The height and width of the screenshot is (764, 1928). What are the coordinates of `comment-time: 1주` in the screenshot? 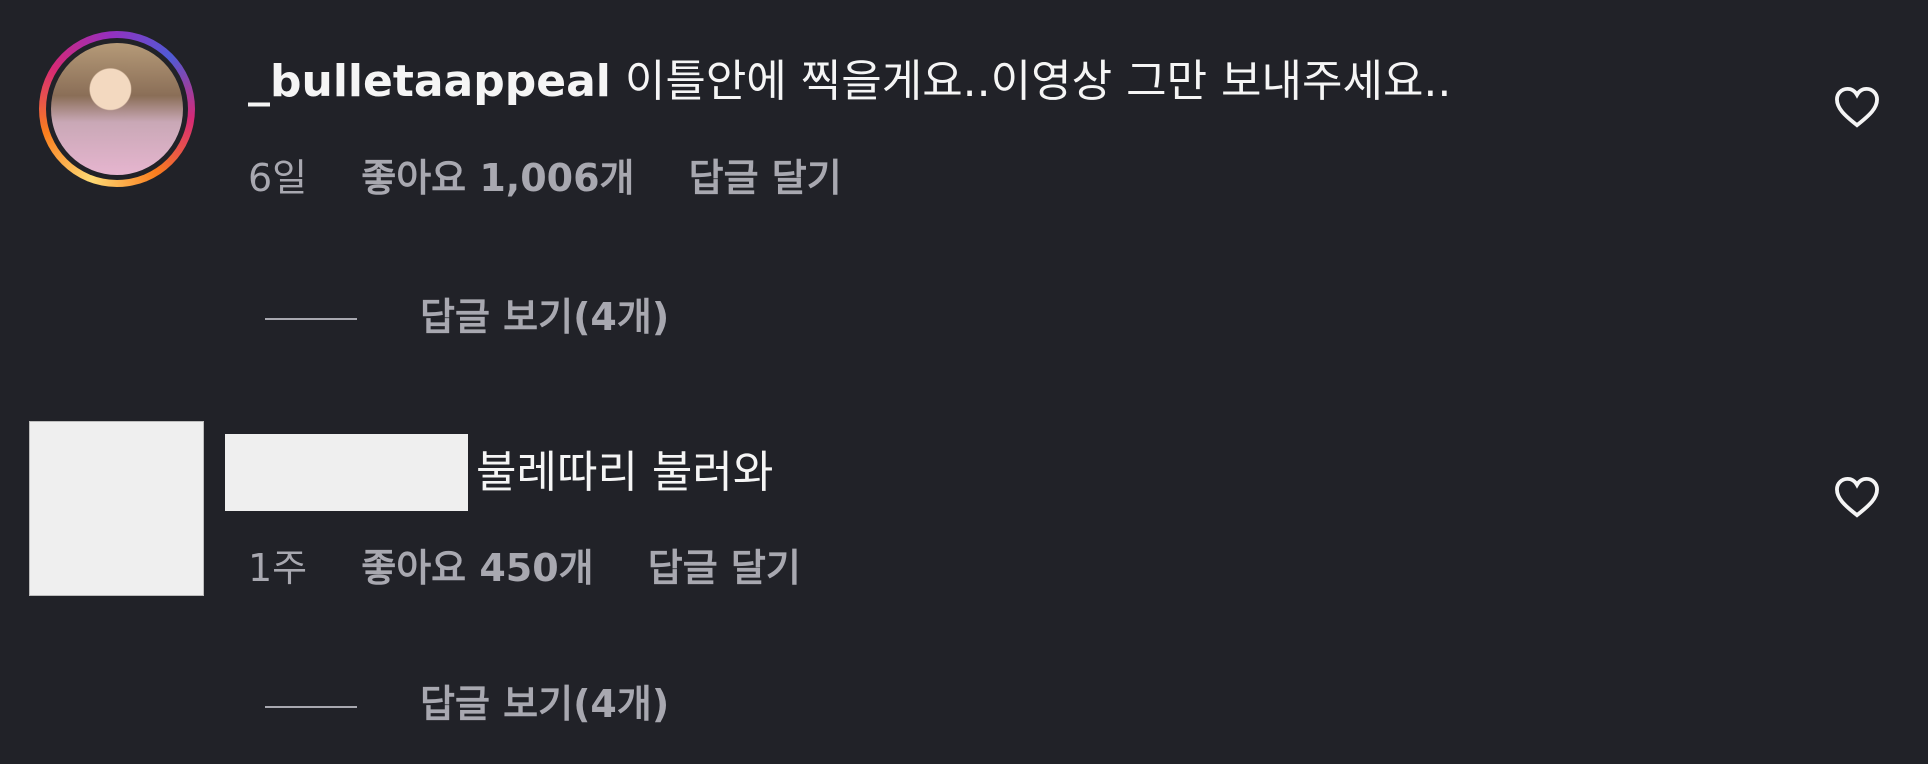 It's located at (278, 568).